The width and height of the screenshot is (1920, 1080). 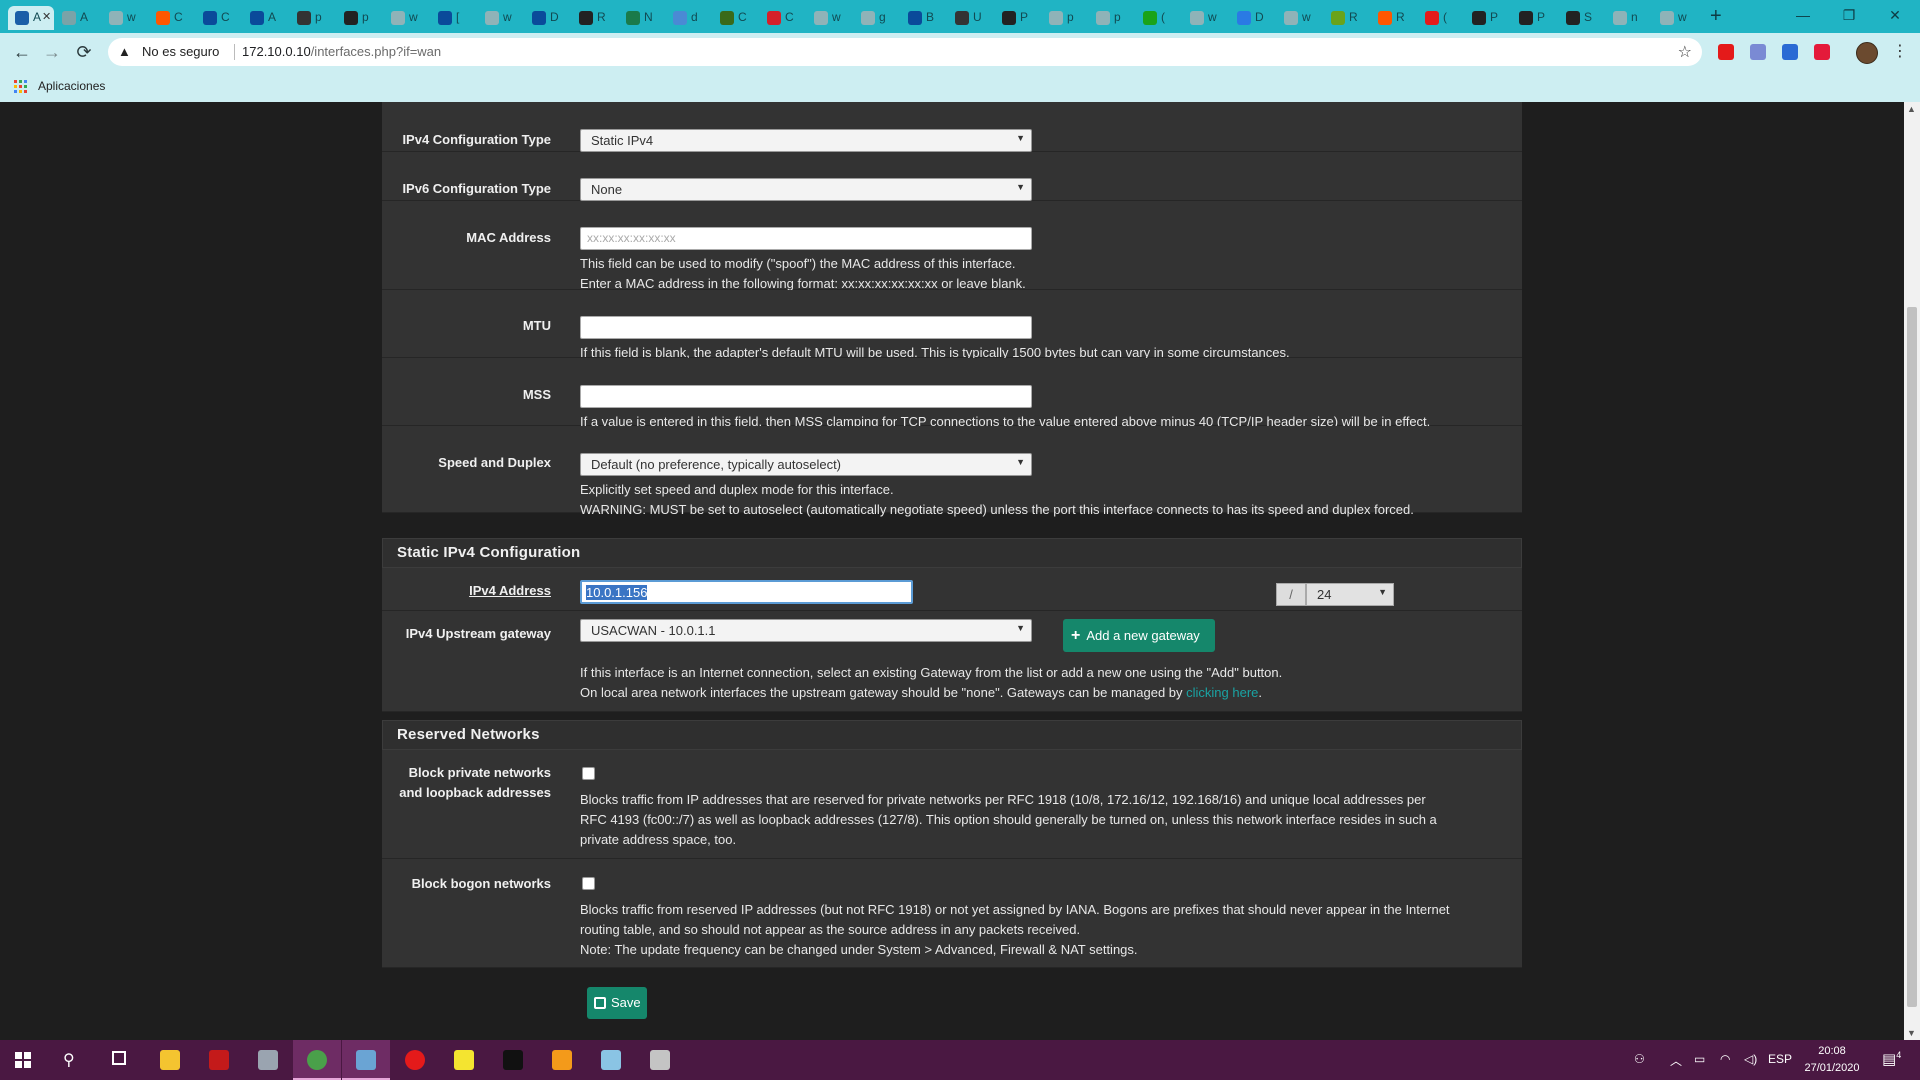 What do you see at coordinates (317, 1060) in the screenshot?
I see `taskbar-app-chrome` at bounding box center [317, 1060].